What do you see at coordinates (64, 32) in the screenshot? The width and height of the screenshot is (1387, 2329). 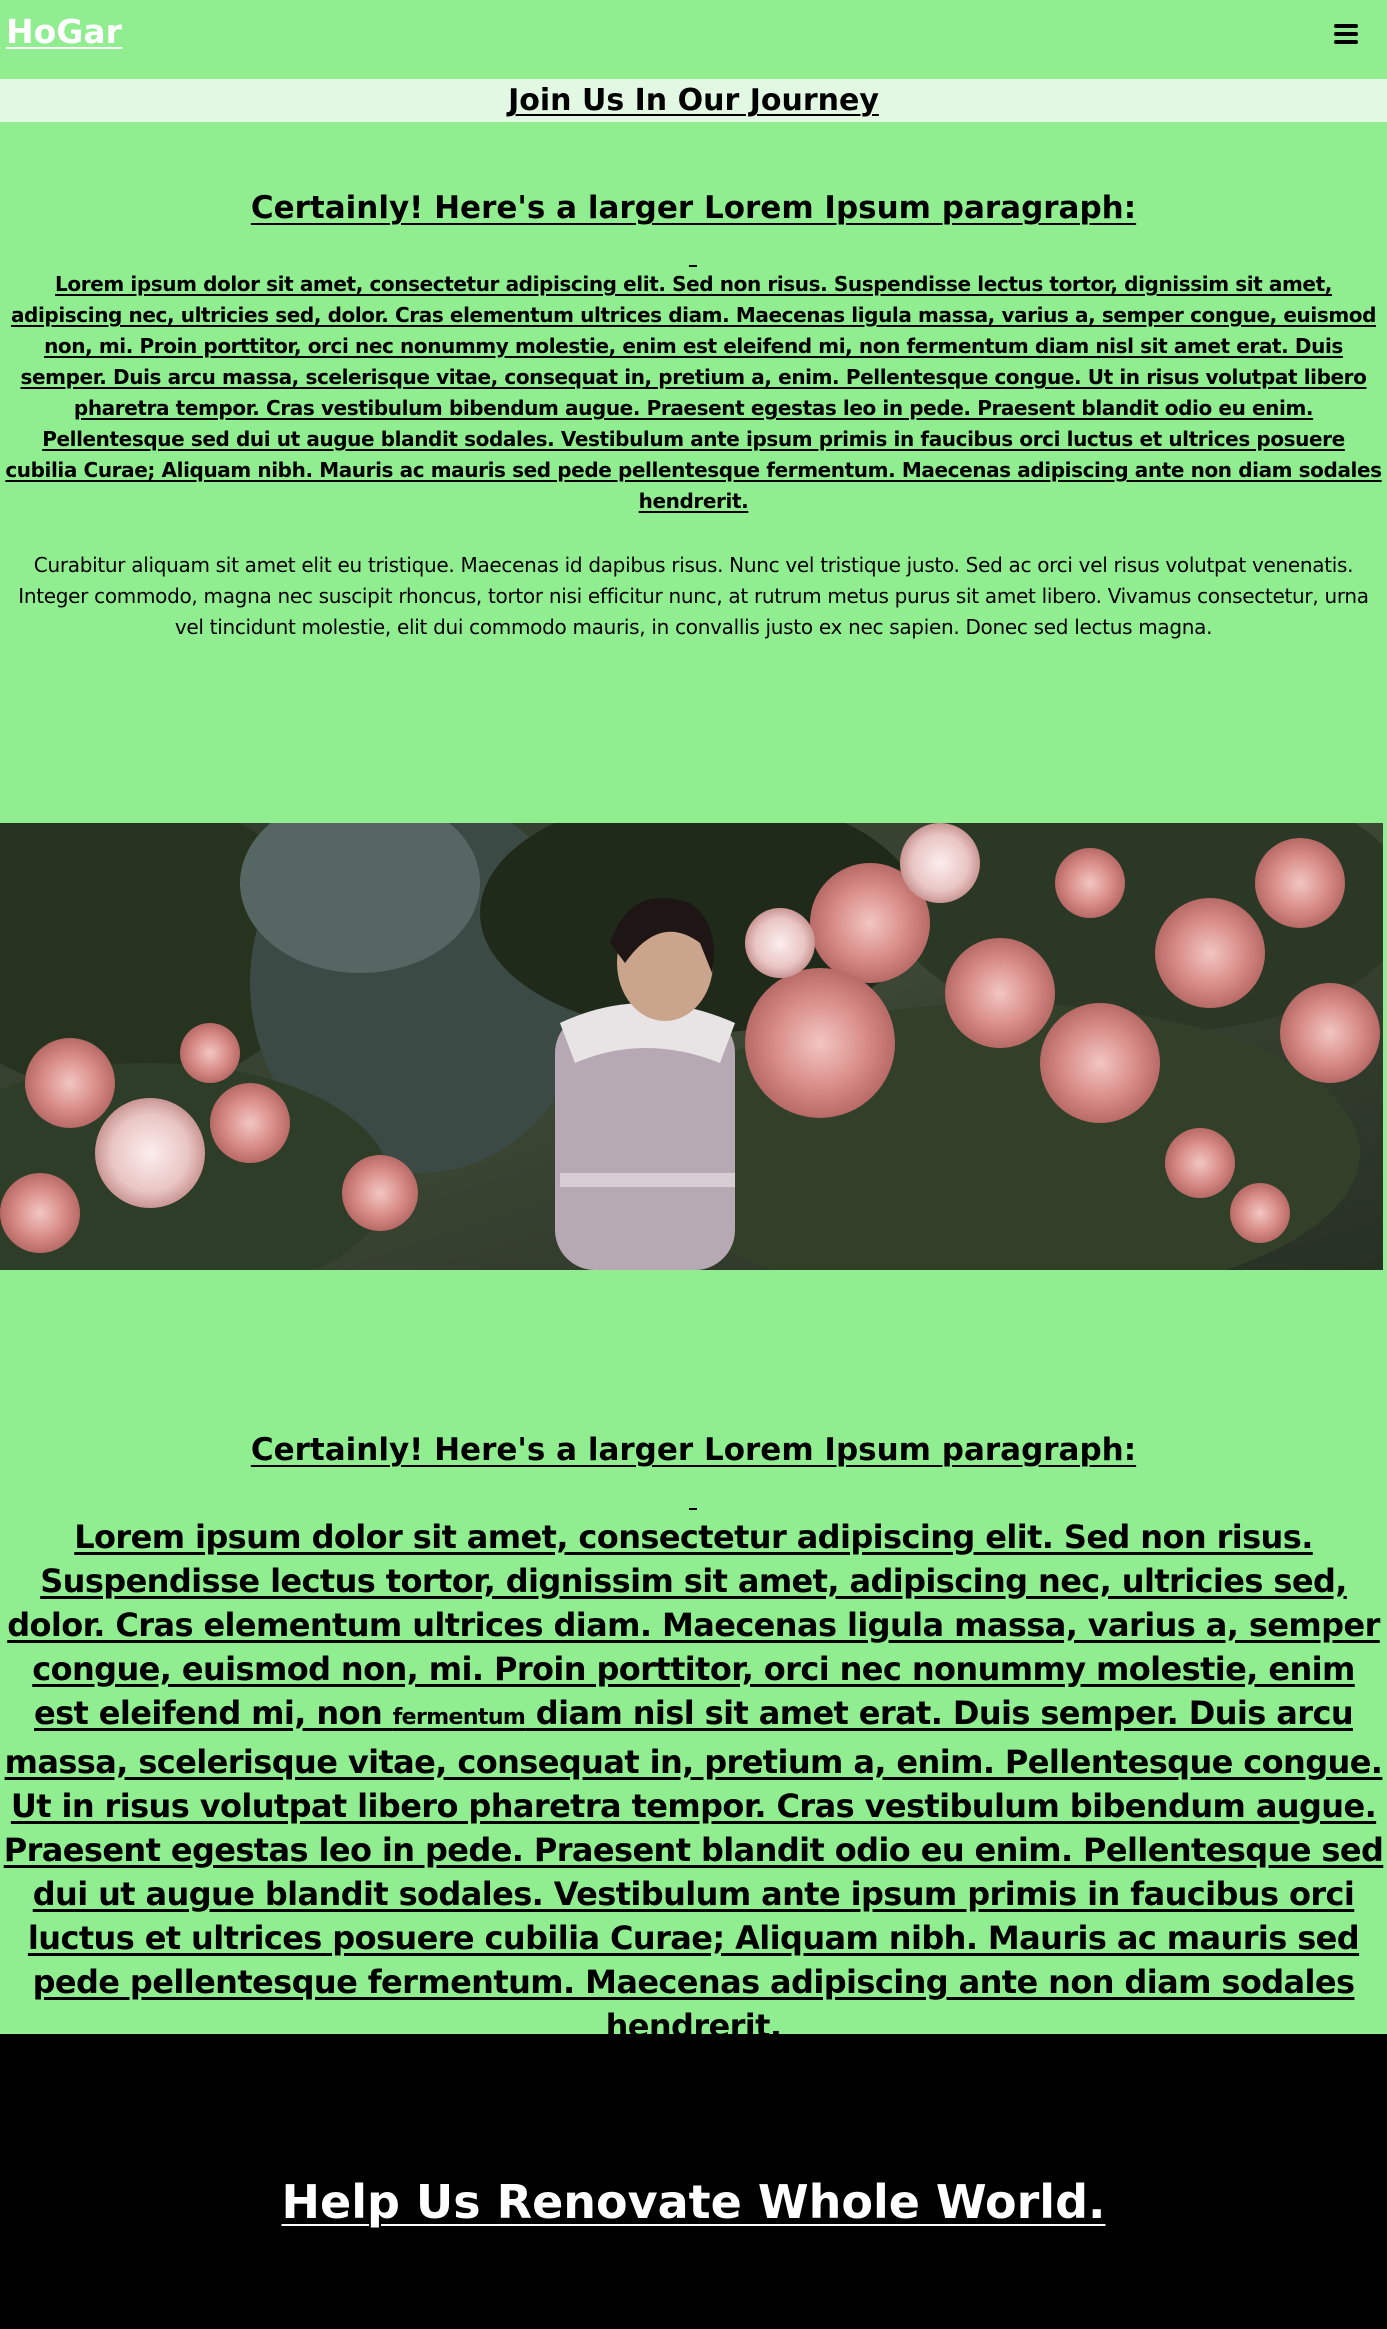 I see `brand-logo-link: HoGar` at bounding box center [64, 32].